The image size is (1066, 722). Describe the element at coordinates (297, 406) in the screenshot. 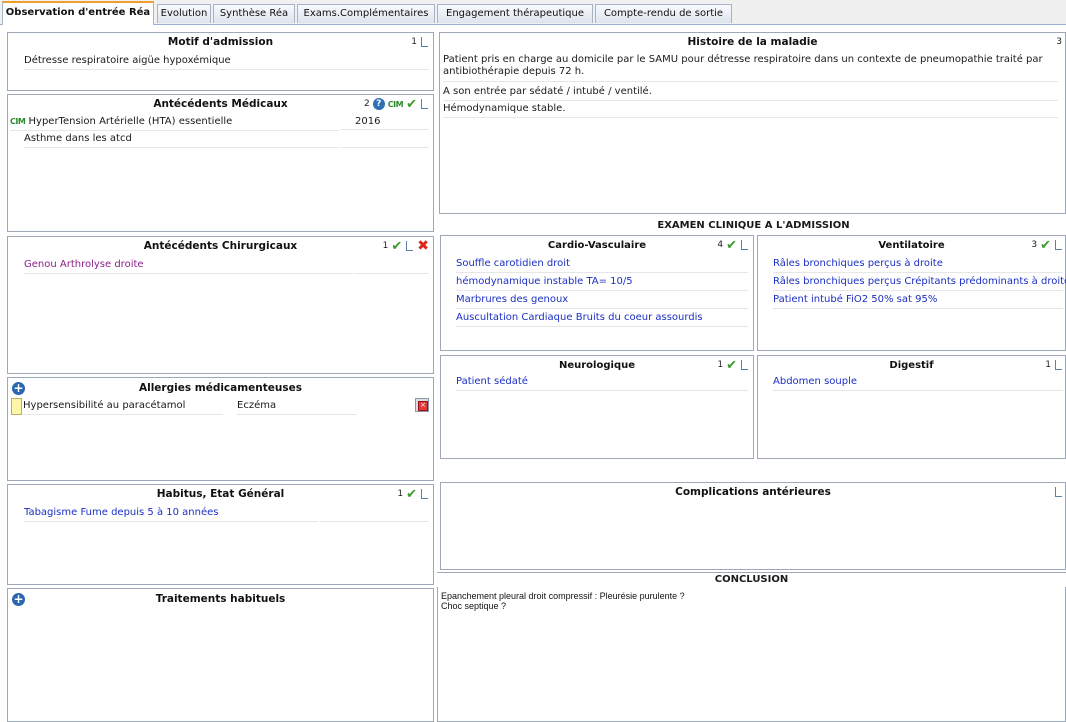

I see `allergy-reaction: Eczéma` at that location.